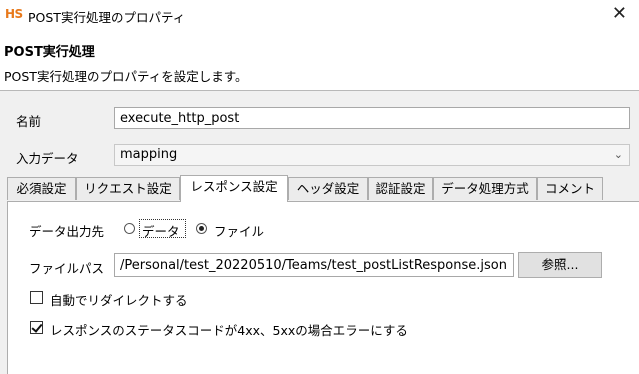 This screenshot has width=639, height=374. I want to click on tab-response-settings: レスポンス設定, so click(234, 188).